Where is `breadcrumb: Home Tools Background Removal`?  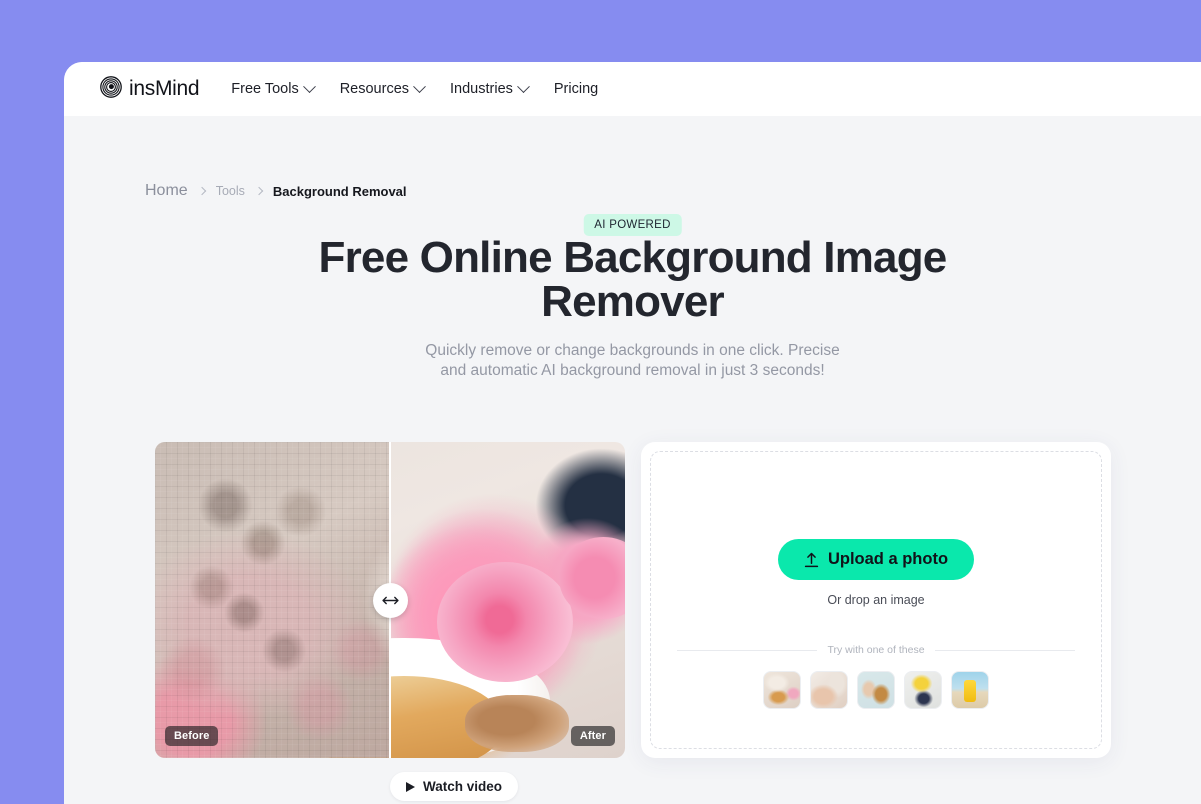 breadcrumb: Home Tools Background Removal is located at coordinates (276, 191).